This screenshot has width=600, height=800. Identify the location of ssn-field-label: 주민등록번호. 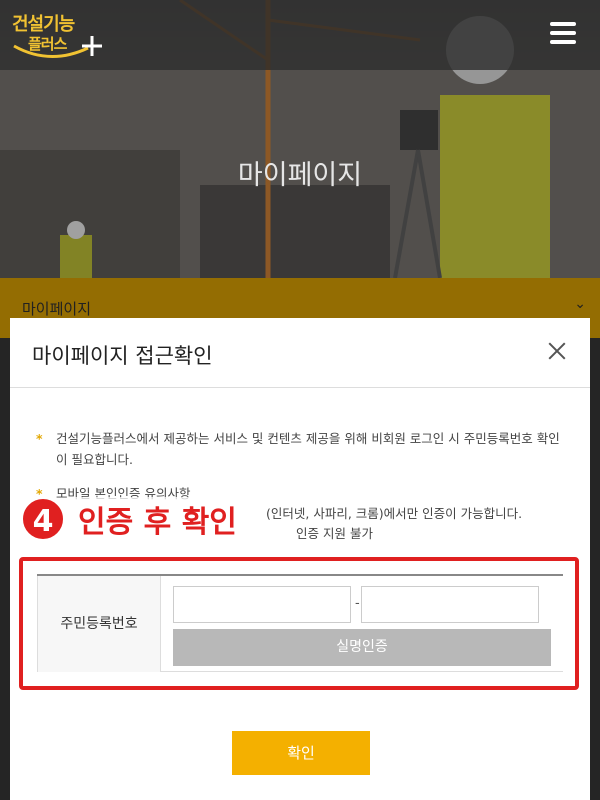
(99, 624).